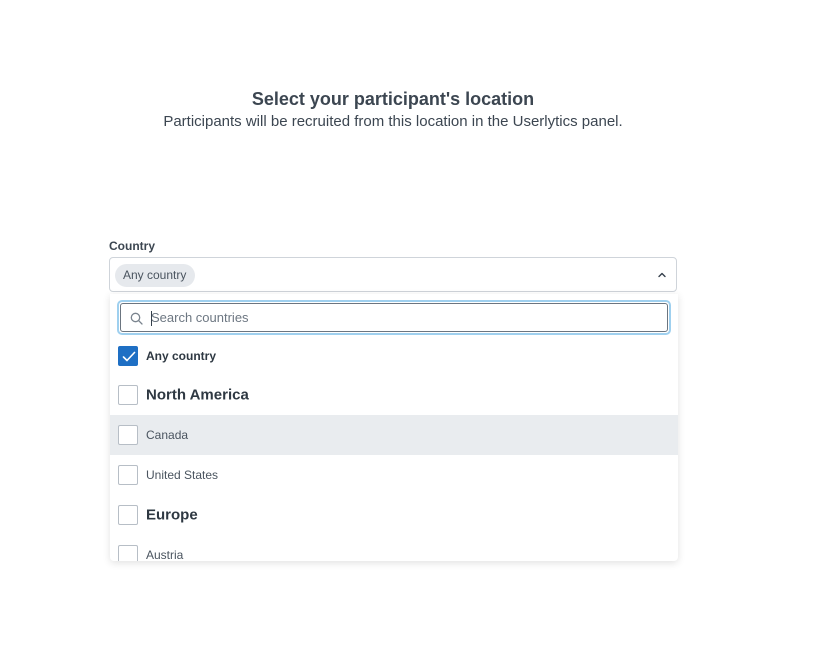  I want to click on option-label: Canada, so click(167, 435).